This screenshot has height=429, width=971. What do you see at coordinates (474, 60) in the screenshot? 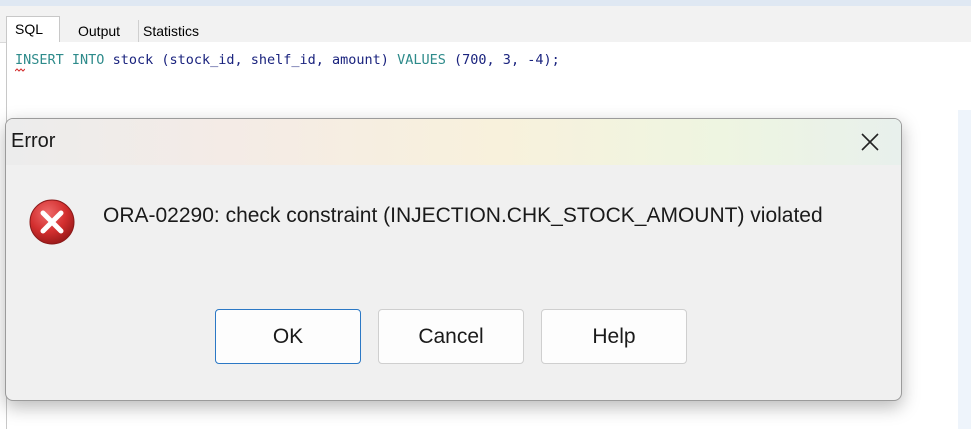
I see `value-stock-id: 700` at bounding box center [474, 60].